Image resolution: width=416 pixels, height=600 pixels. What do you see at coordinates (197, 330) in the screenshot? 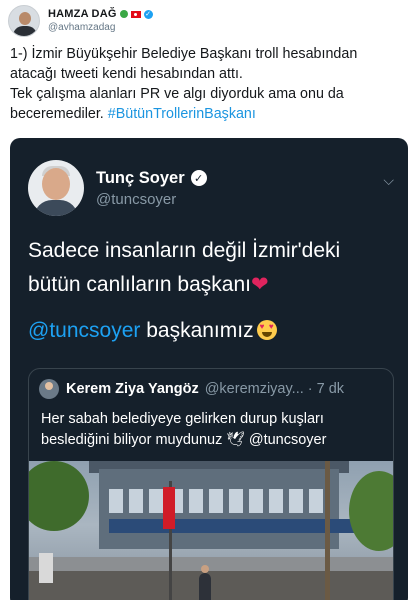
I see `embedded-text-after-mention: başkanımız` at bounding box center [197, 330].